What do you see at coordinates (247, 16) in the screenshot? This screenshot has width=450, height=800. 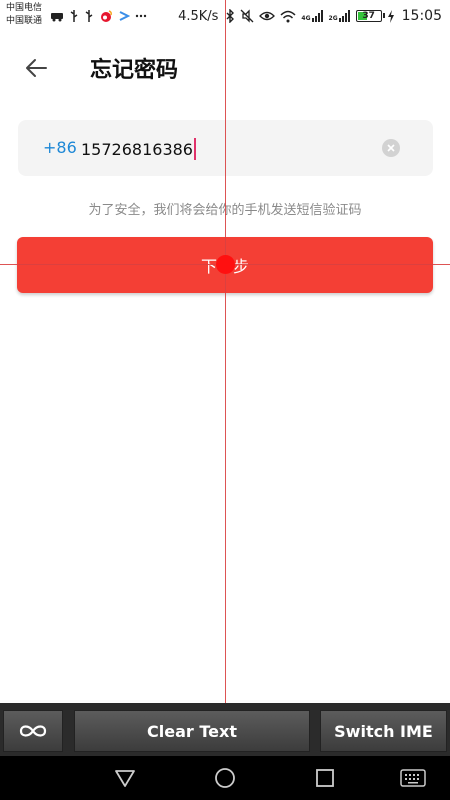 I see `mute-icon` at bounding box center [247, 16].